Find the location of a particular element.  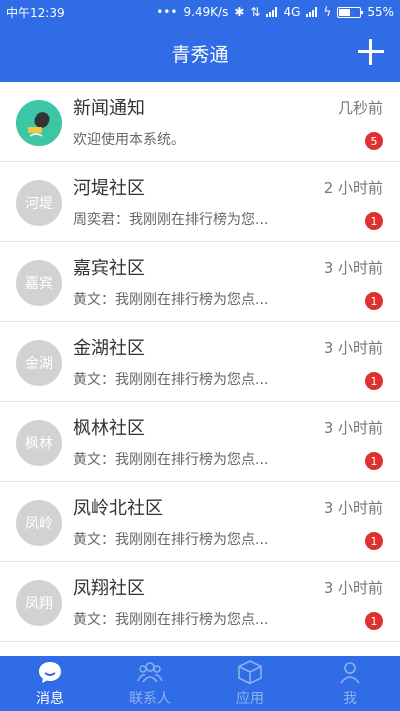

avatar: 河堤 is located at coordinates (39, 203).